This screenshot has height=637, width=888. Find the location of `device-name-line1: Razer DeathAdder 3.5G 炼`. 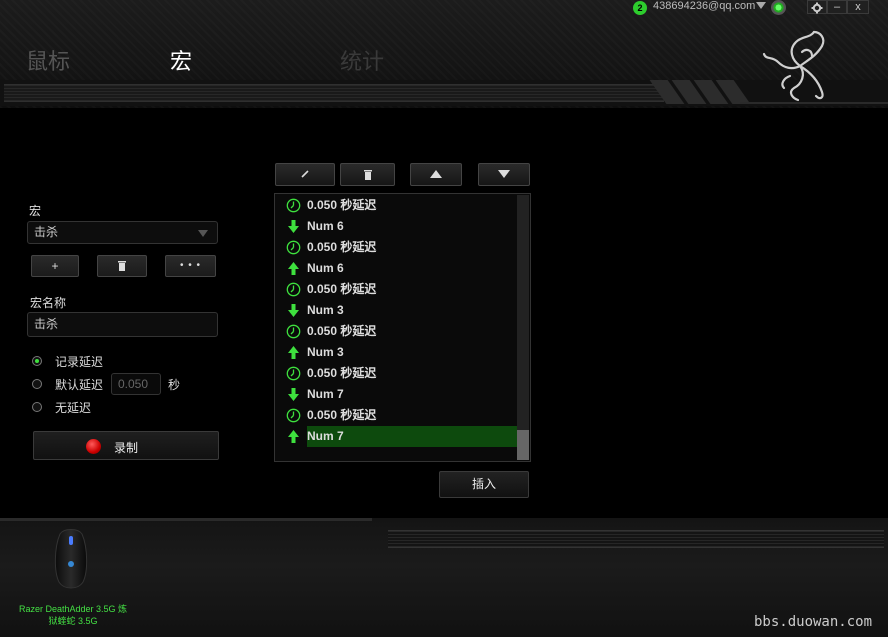

device-name-line1: Razer DeathAdder 3.5G 炼 is located at coordinates (73, 609).